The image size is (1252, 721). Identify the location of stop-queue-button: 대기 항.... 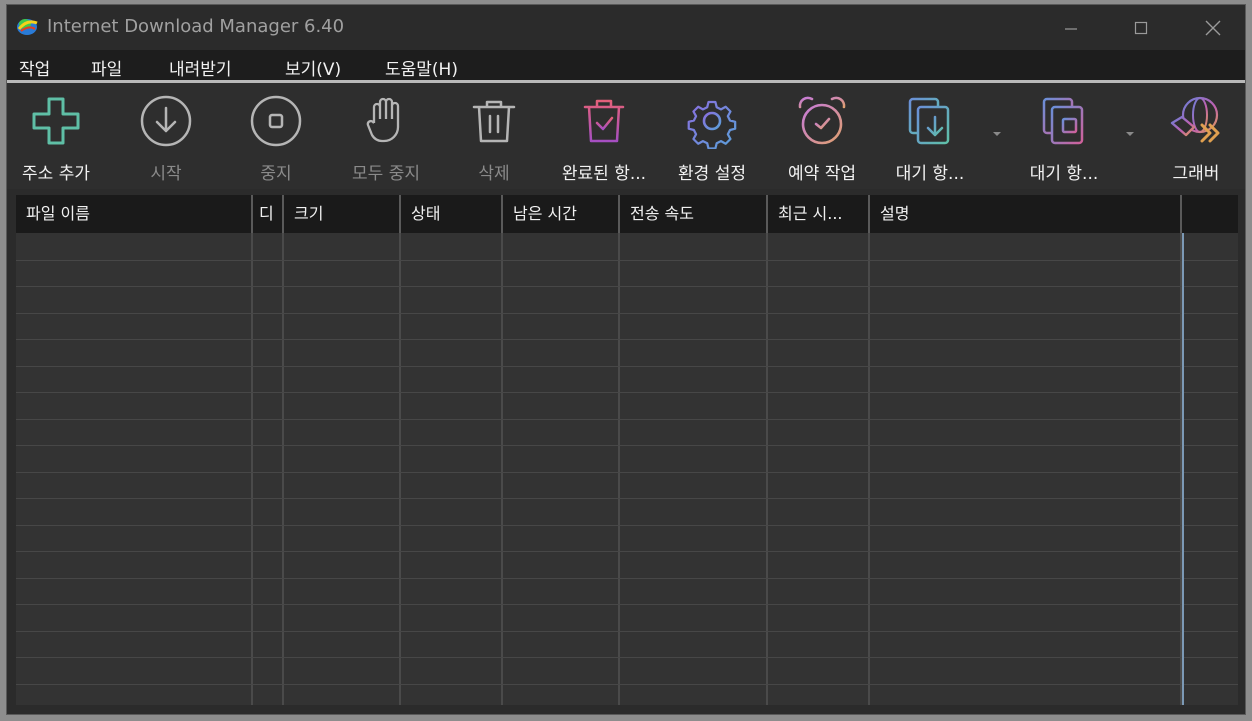
(1064, 137).